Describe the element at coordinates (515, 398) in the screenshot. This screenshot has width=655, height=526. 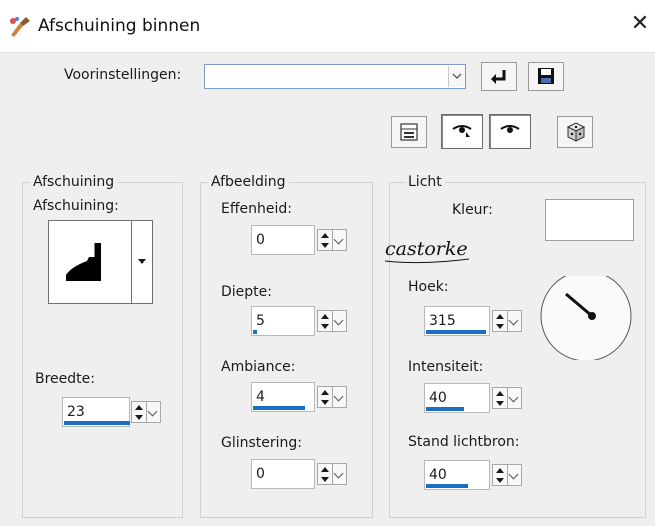
I see `intensity-dropdown` at that location.